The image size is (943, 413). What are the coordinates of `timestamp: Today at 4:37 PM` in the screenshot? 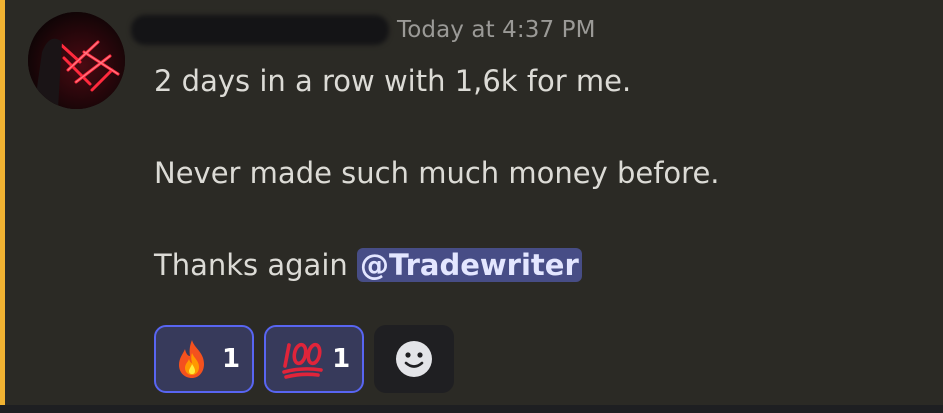 It's located at (496, 30).